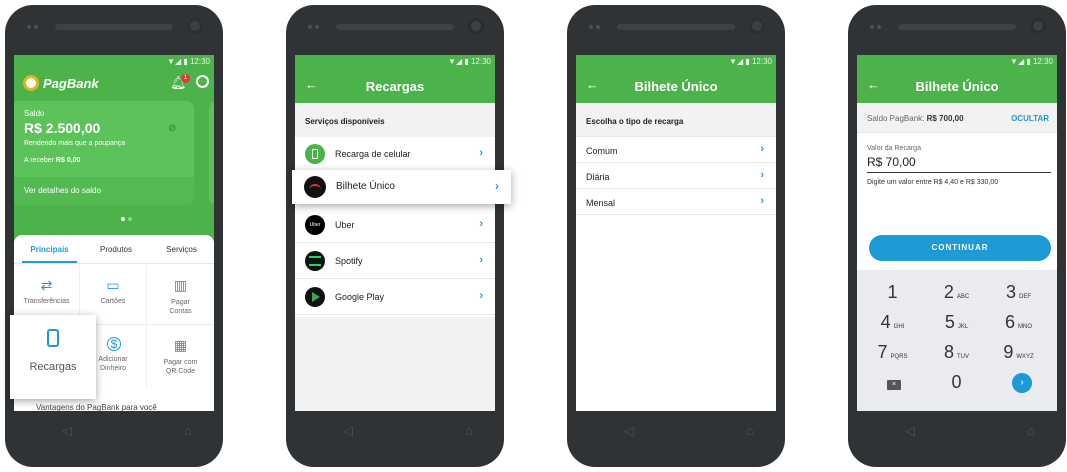 The image size is (1067, 472). What do you see at coordinates (62, 128) in the screenshot?
I see `balance-value: R$ 2.500,00` at bounding box center [62, 128].